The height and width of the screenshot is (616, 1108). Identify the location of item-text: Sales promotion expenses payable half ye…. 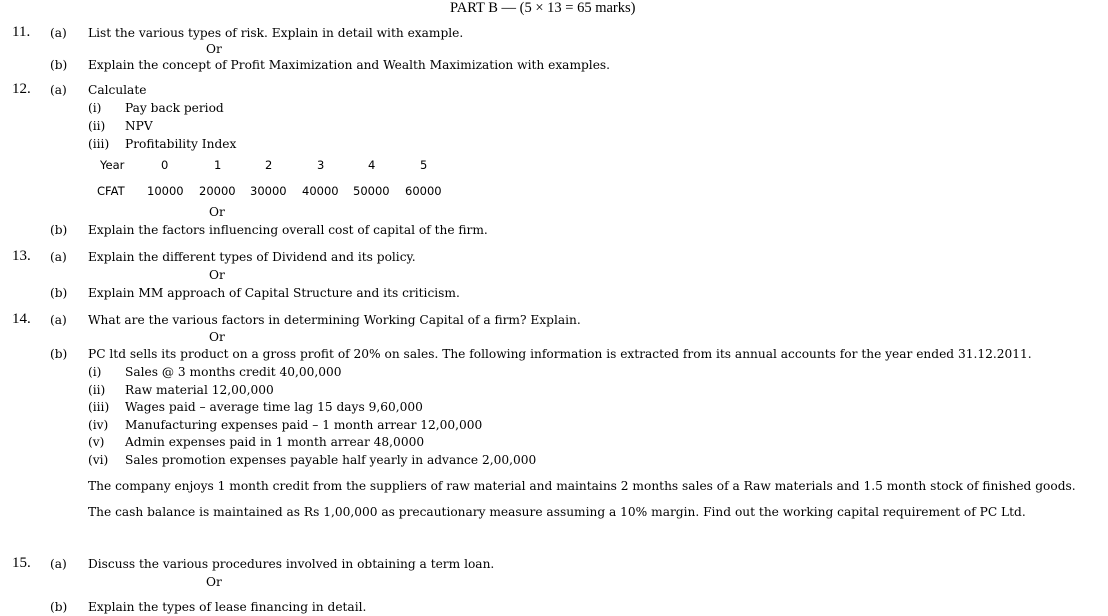
(331, 460).